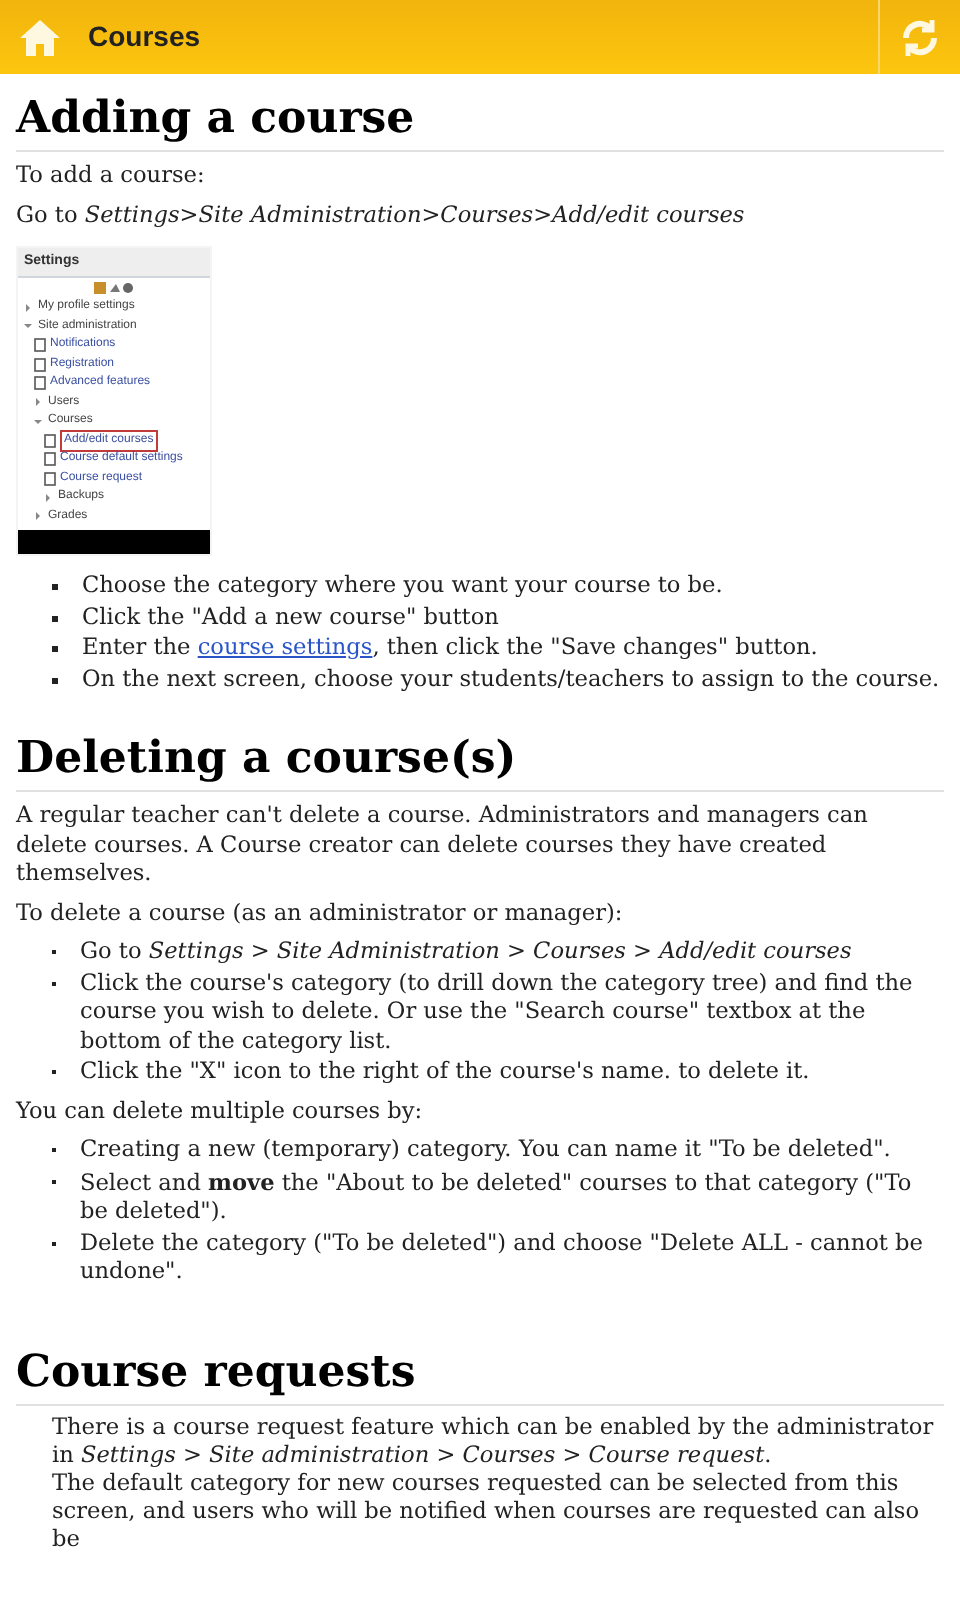  Describe the element at coordinates (502, 1258) in the screenshot. I see `list-item: Delete the category ("To be deleted") and choose "Delete ALL - cannot be undone".` at that location.